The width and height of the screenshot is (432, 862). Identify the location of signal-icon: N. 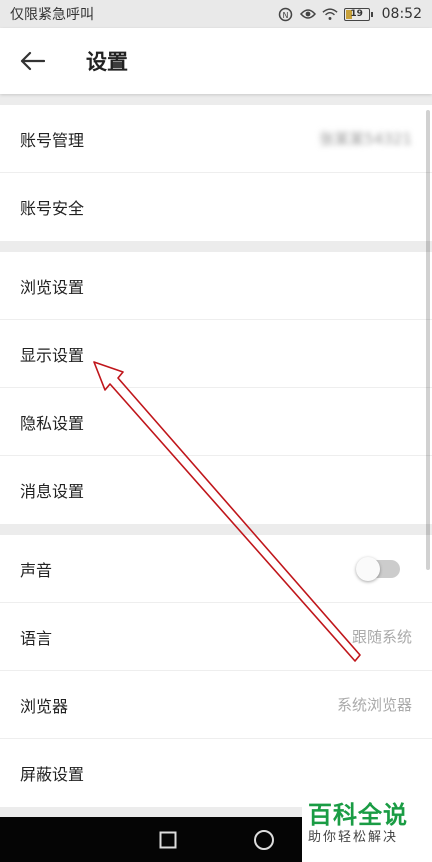
(286, 14).